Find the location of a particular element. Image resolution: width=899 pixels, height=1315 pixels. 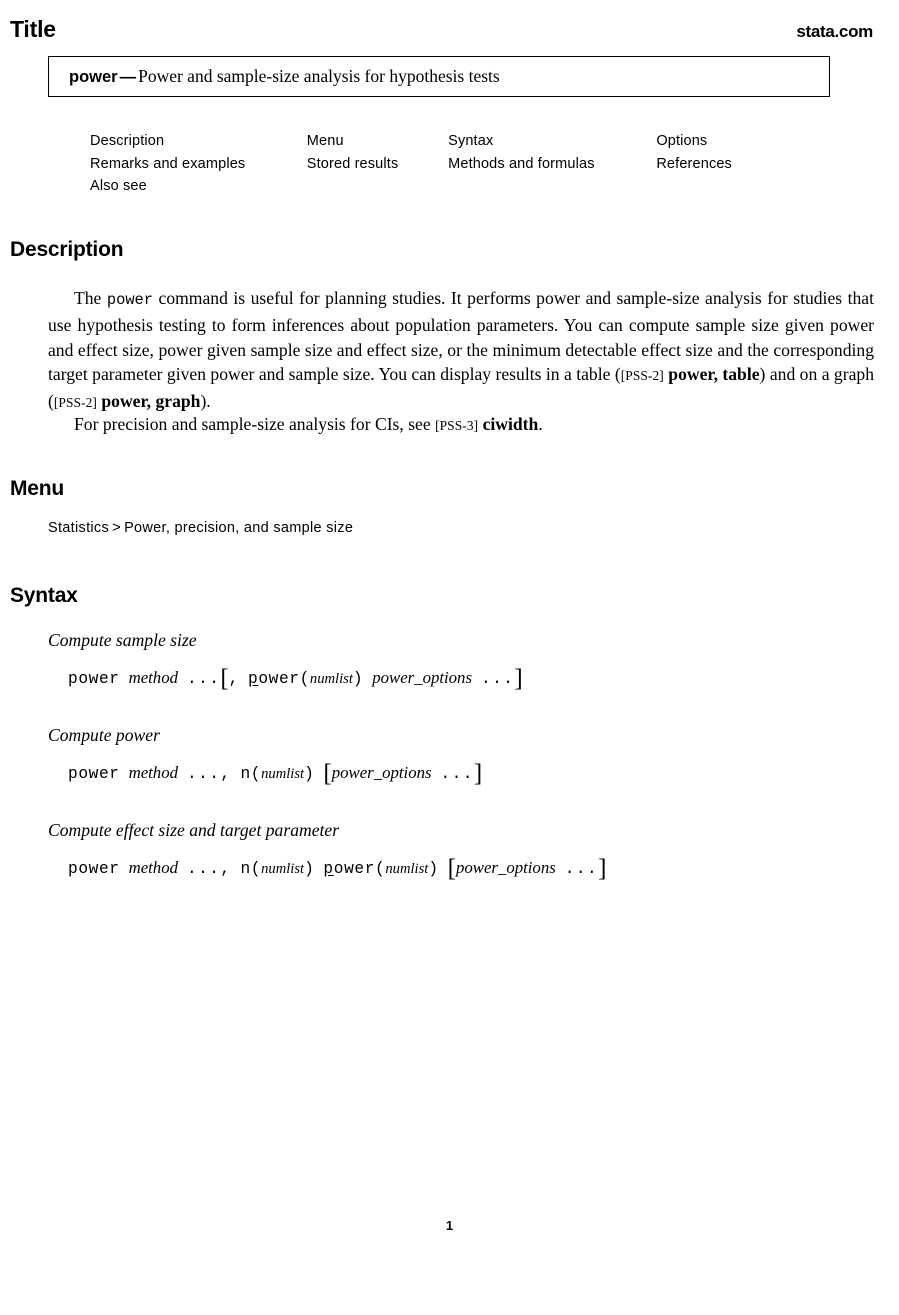

manual-ref-command-power-table: power, table is located at coordinates (713, 374).